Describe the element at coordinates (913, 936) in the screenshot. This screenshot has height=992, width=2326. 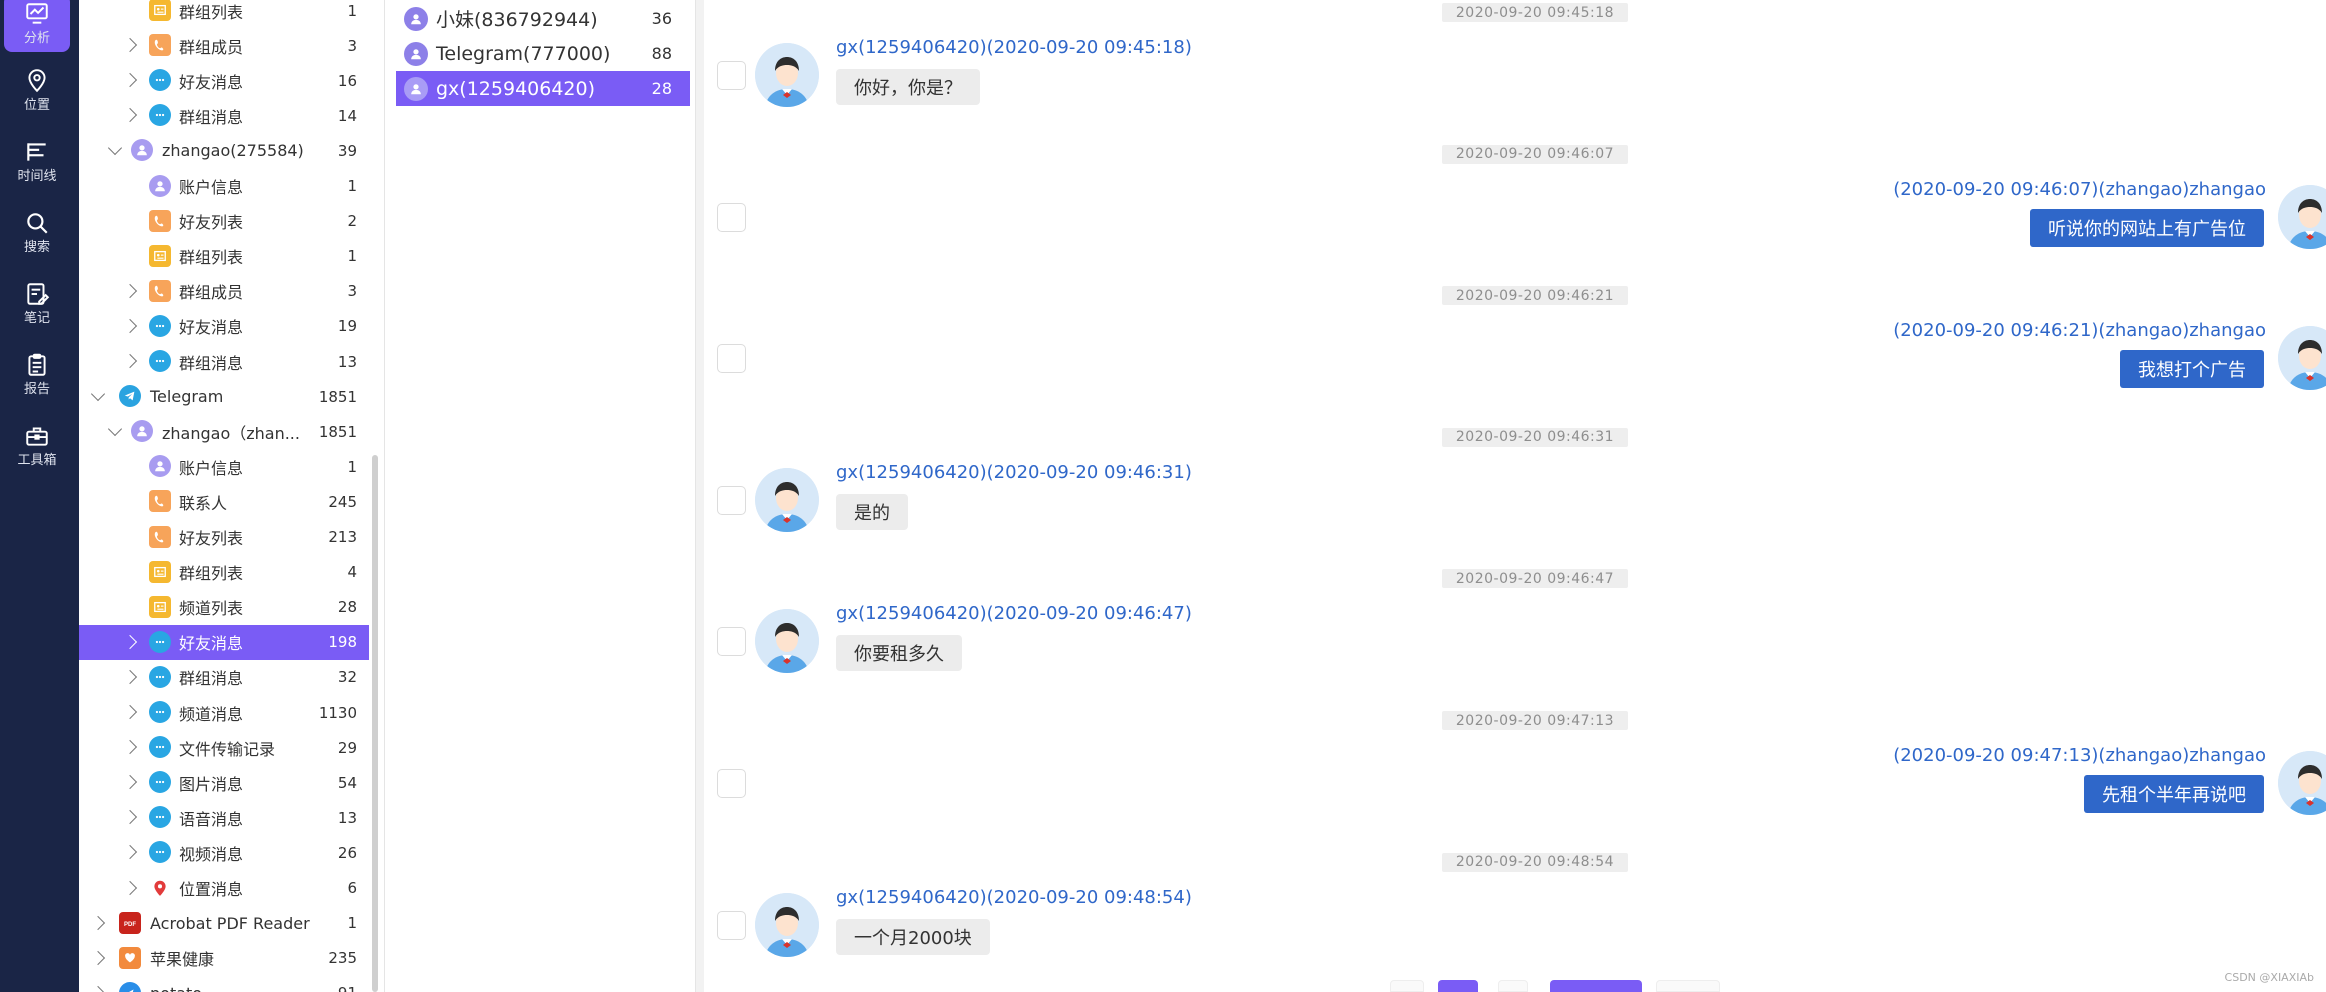
I see `message-bubble: 一个月2000块` at that location.